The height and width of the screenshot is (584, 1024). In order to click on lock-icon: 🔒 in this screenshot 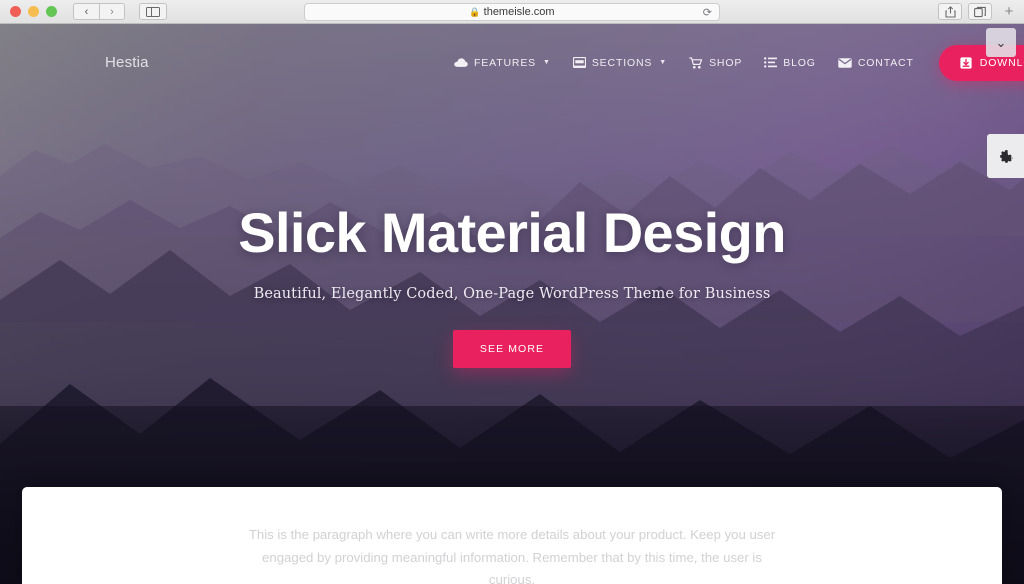, I will do `click(475, 11)`.